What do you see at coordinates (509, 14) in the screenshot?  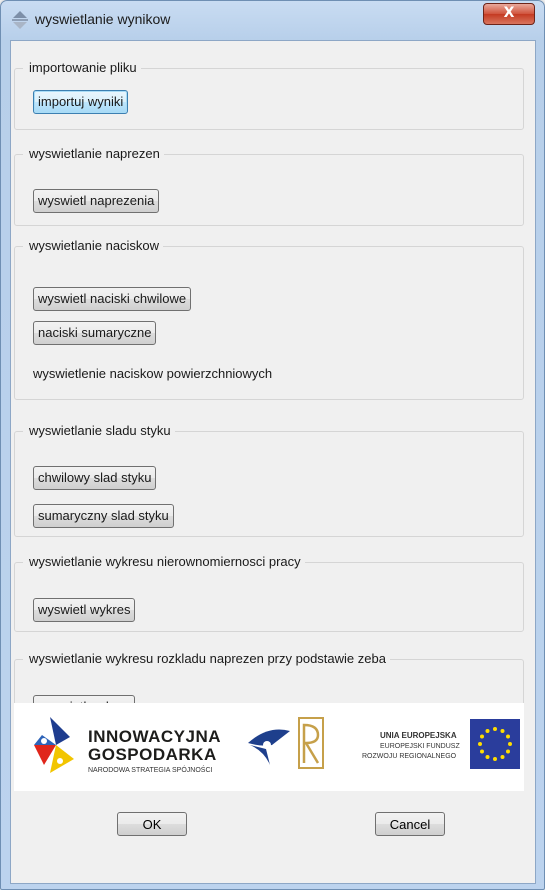 I see `close-button: X` at bounding box center [509, 14].